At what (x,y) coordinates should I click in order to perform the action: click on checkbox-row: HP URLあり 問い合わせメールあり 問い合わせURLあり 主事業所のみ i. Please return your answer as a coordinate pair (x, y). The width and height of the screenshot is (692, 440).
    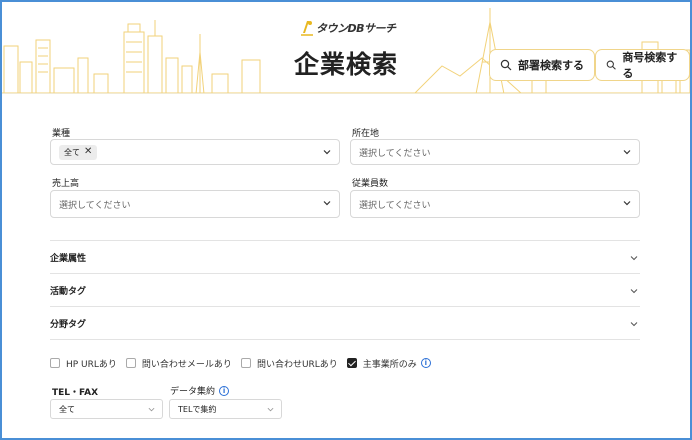
    Looking at the image, I should click on (240, 363).